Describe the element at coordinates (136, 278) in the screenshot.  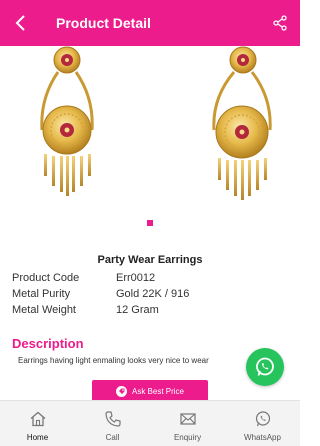
I see `spec-value: Err0012` at that location.